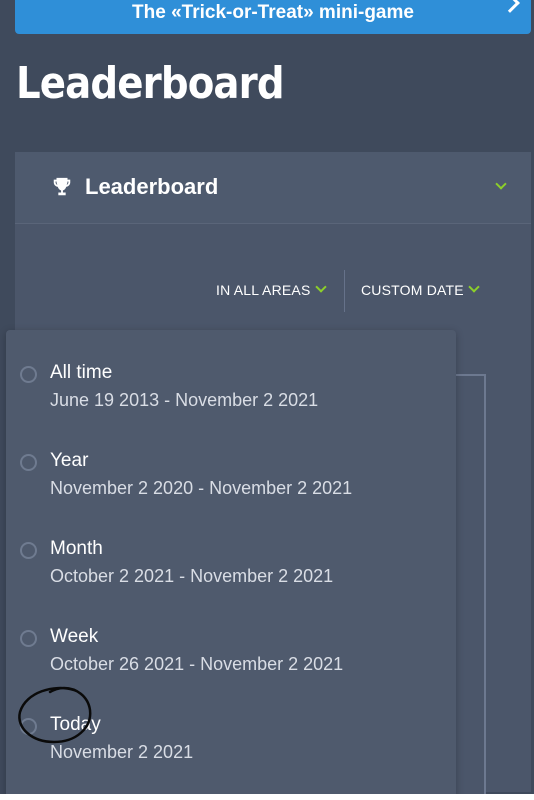  Describe the element at coordinates (510, 6) in the screenshot. I see `chevron-right-icon` at that location.